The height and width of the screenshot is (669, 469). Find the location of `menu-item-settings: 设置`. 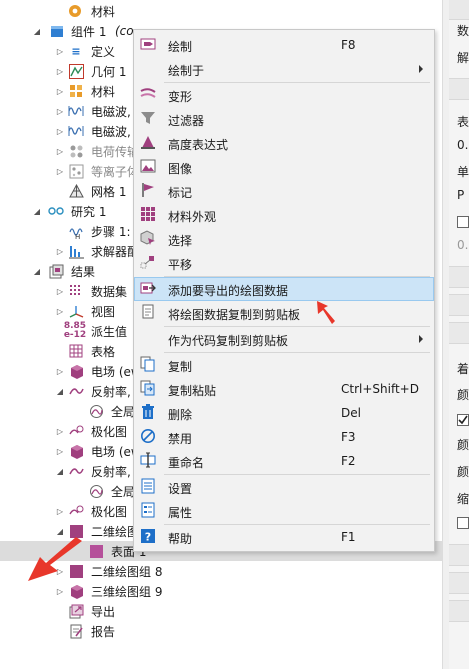

menu-item-settings: 设置 is located at coordinates (284, 487).